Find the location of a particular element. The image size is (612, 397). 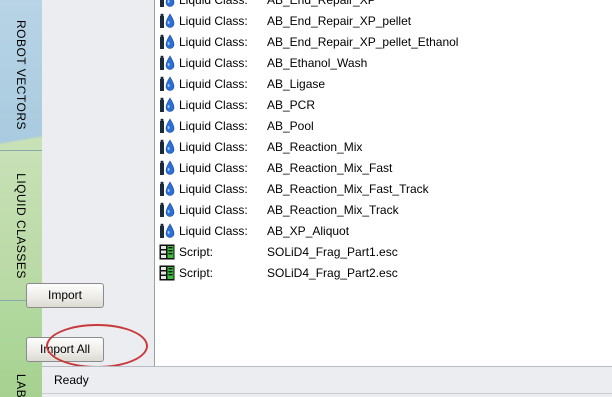

item-name: AB_Reaction_Mix_Fast_Track is located at coordinates (348, 189).